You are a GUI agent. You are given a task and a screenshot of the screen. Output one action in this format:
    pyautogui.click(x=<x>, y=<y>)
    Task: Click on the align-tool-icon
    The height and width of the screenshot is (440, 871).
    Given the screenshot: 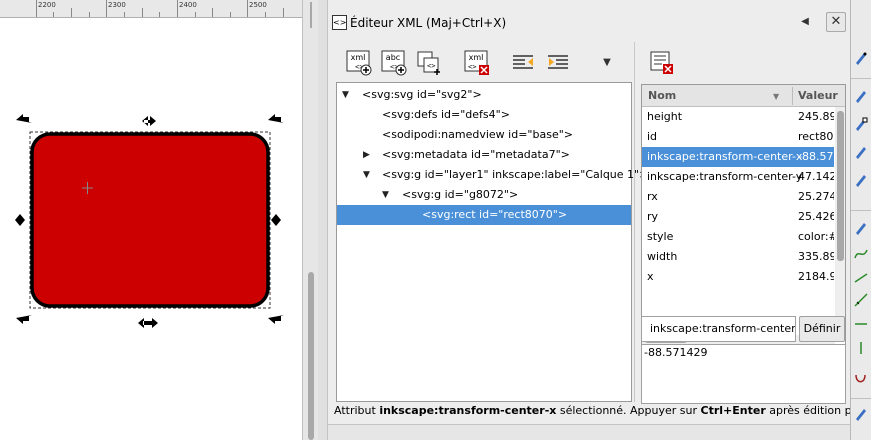 What is the action you would take?
    pyautogui.click(x=861, y=96)
    